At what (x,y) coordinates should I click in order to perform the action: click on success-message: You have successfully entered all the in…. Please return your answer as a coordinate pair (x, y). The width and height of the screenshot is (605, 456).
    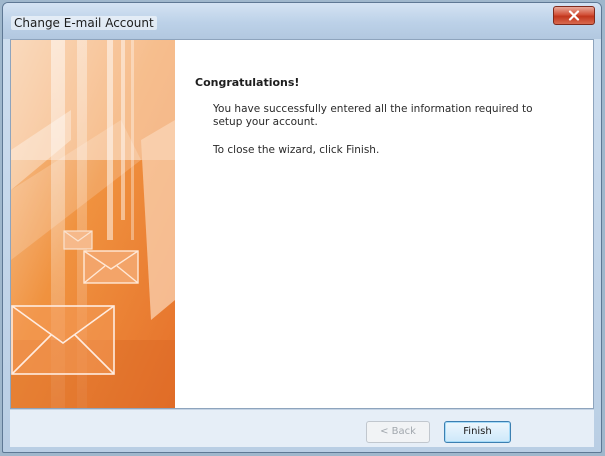
    Looking at the image, I should click on (373, 115).